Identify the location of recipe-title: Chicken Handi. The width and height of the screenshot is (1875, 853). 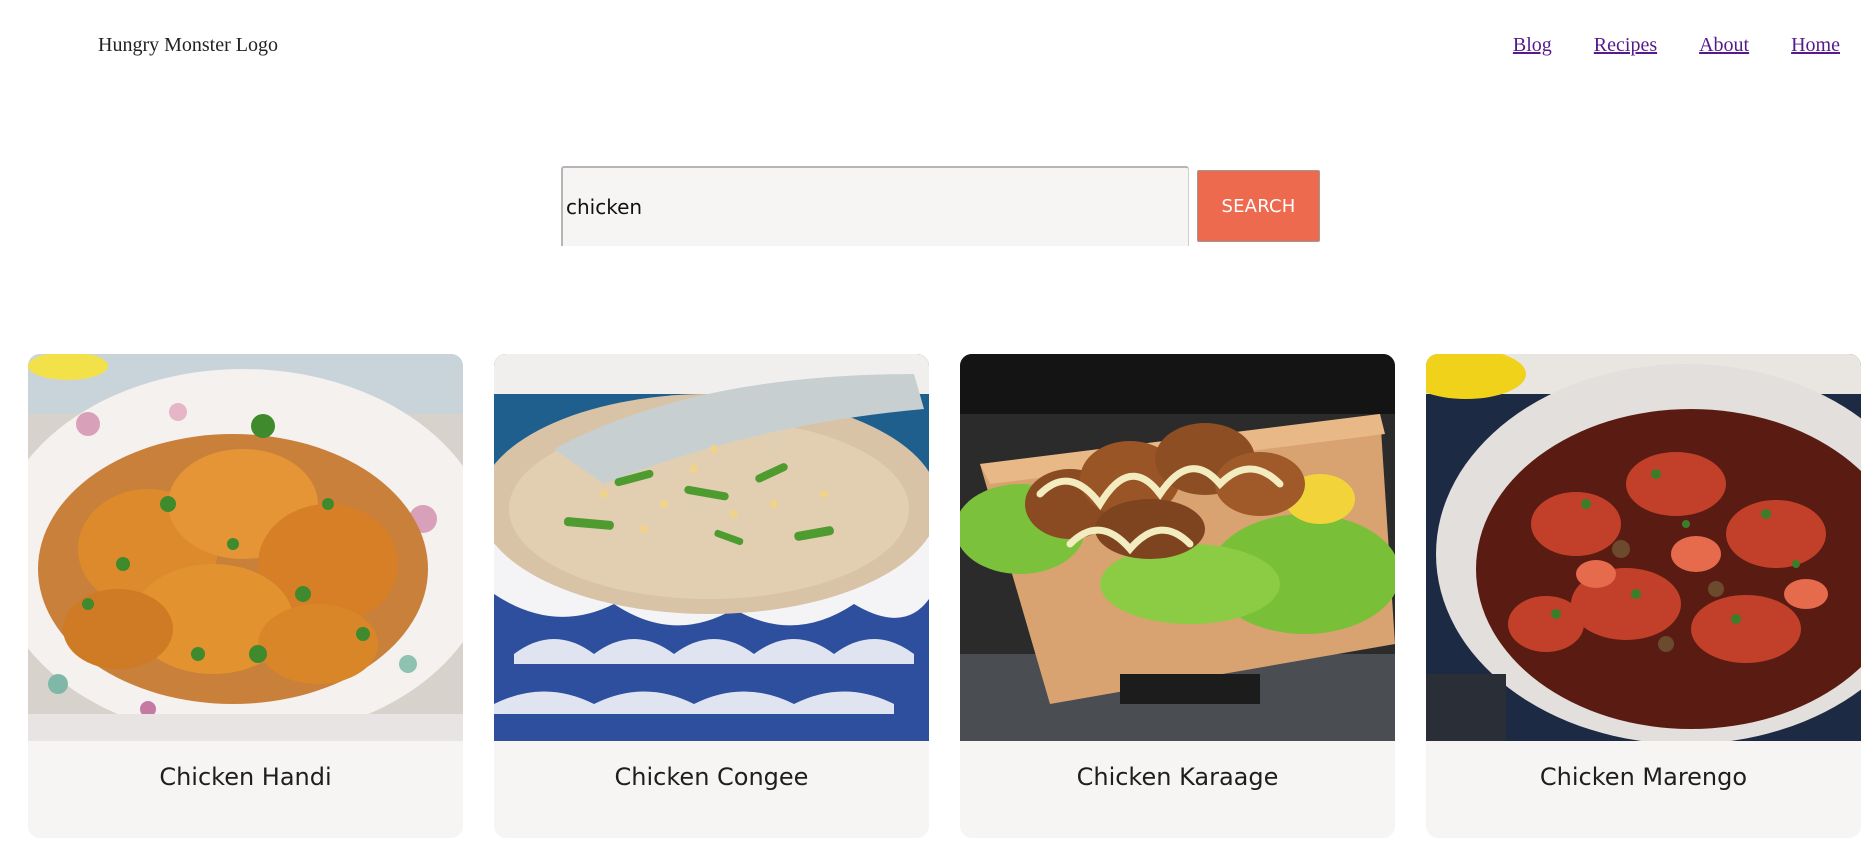
(245, 777).